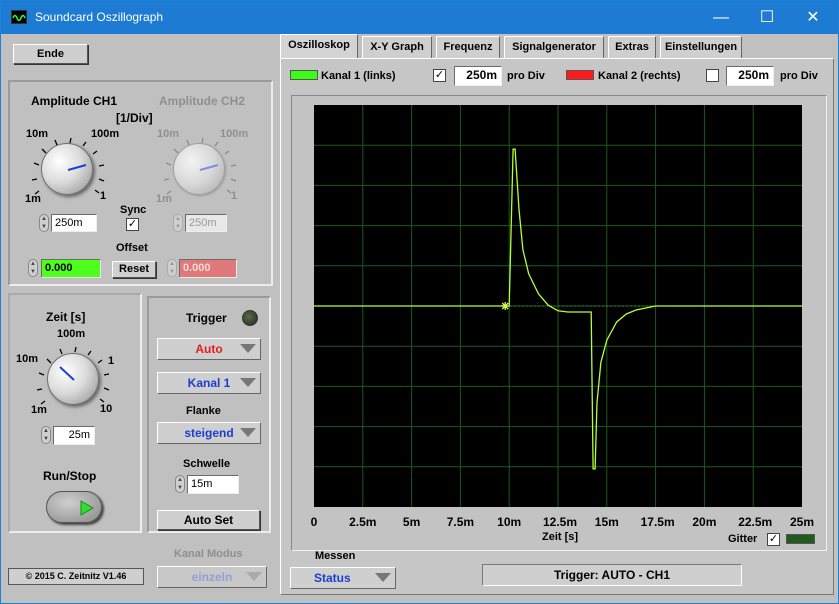 Image resolution: width=839 pixels, height=604 pixels. What do you see at coordinates (132, 248) in the screenshot?
I see `offset-label: Offset` at bounding box center [132, 248].